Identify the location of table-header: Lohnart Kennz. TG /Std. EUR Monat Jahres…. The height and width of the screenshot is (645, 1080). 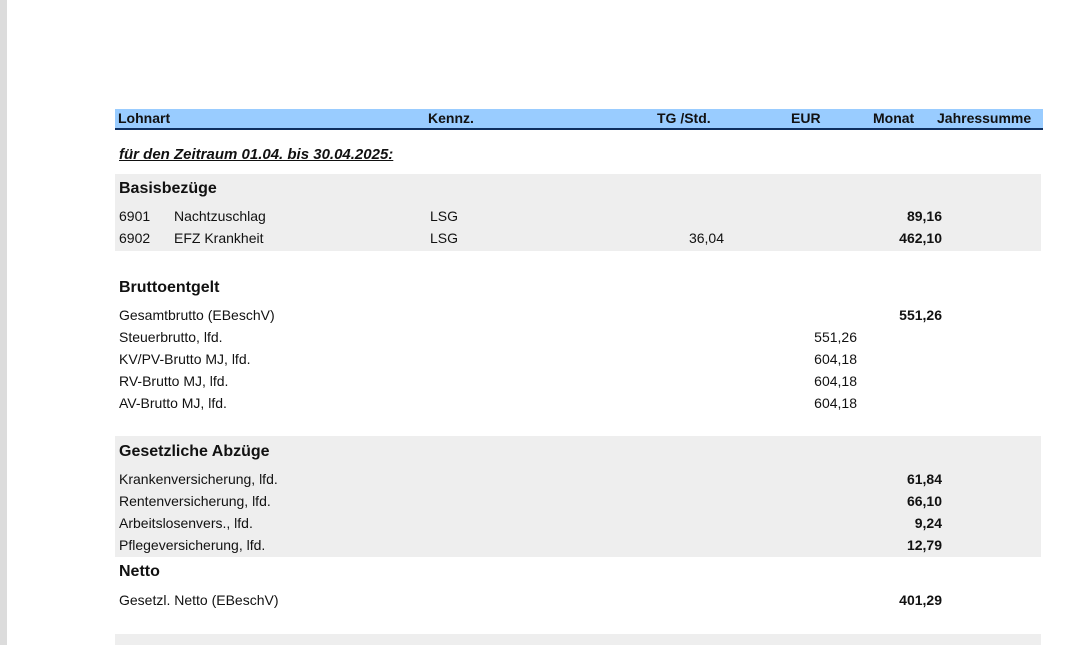
(579, 119).